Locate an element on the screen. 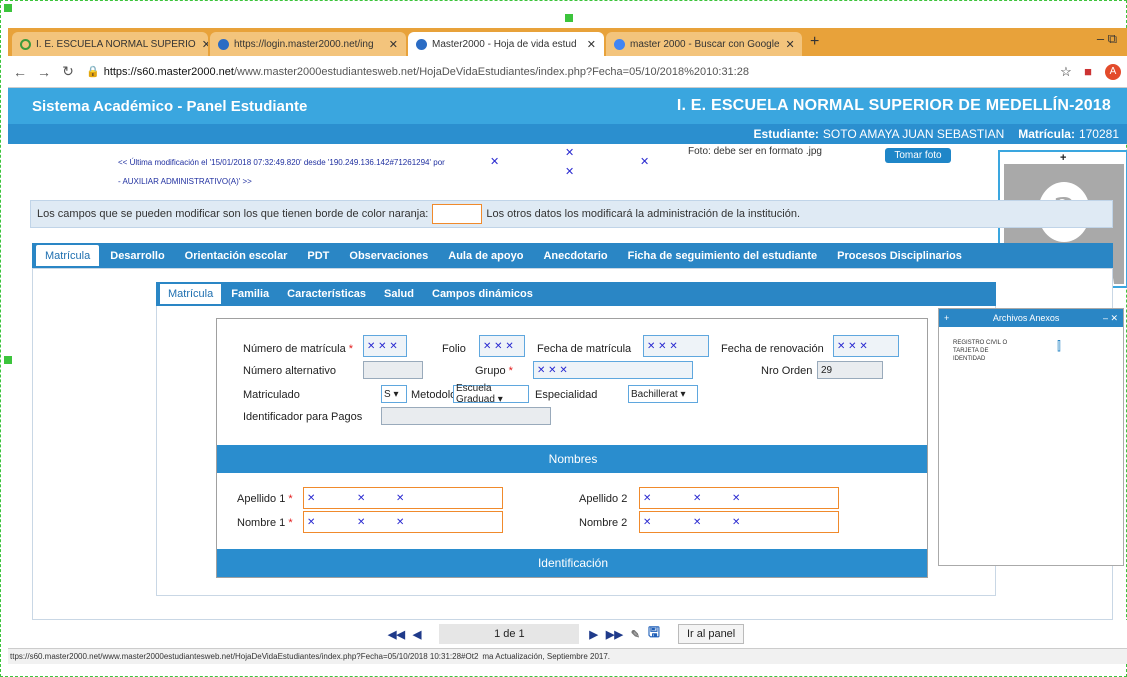 The image size is (1127, 677). metodologia-select: Escuela Graduad ▾ is located at coordinates (491, 394).